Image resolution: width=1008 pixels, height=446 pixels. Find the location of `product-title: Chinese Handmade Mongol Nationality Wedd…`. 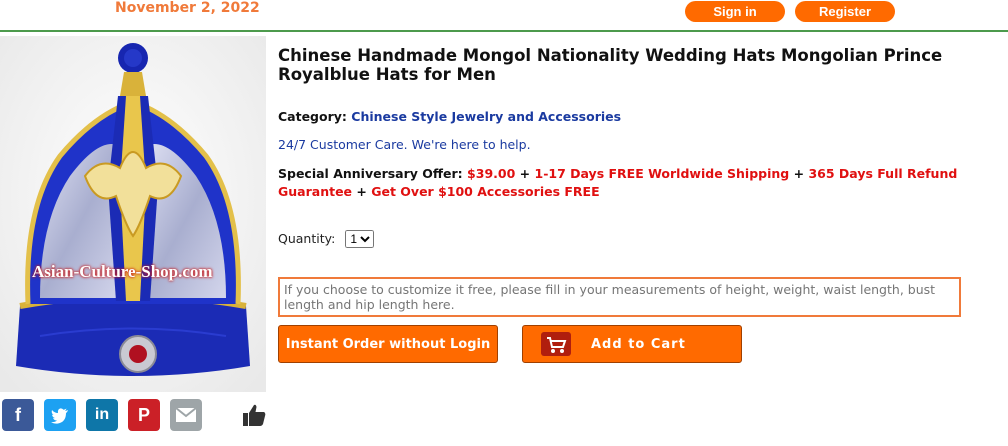

product-title: Chinese Handmade Mongol Nationality Wedd… is located at coordinates (610, 65).